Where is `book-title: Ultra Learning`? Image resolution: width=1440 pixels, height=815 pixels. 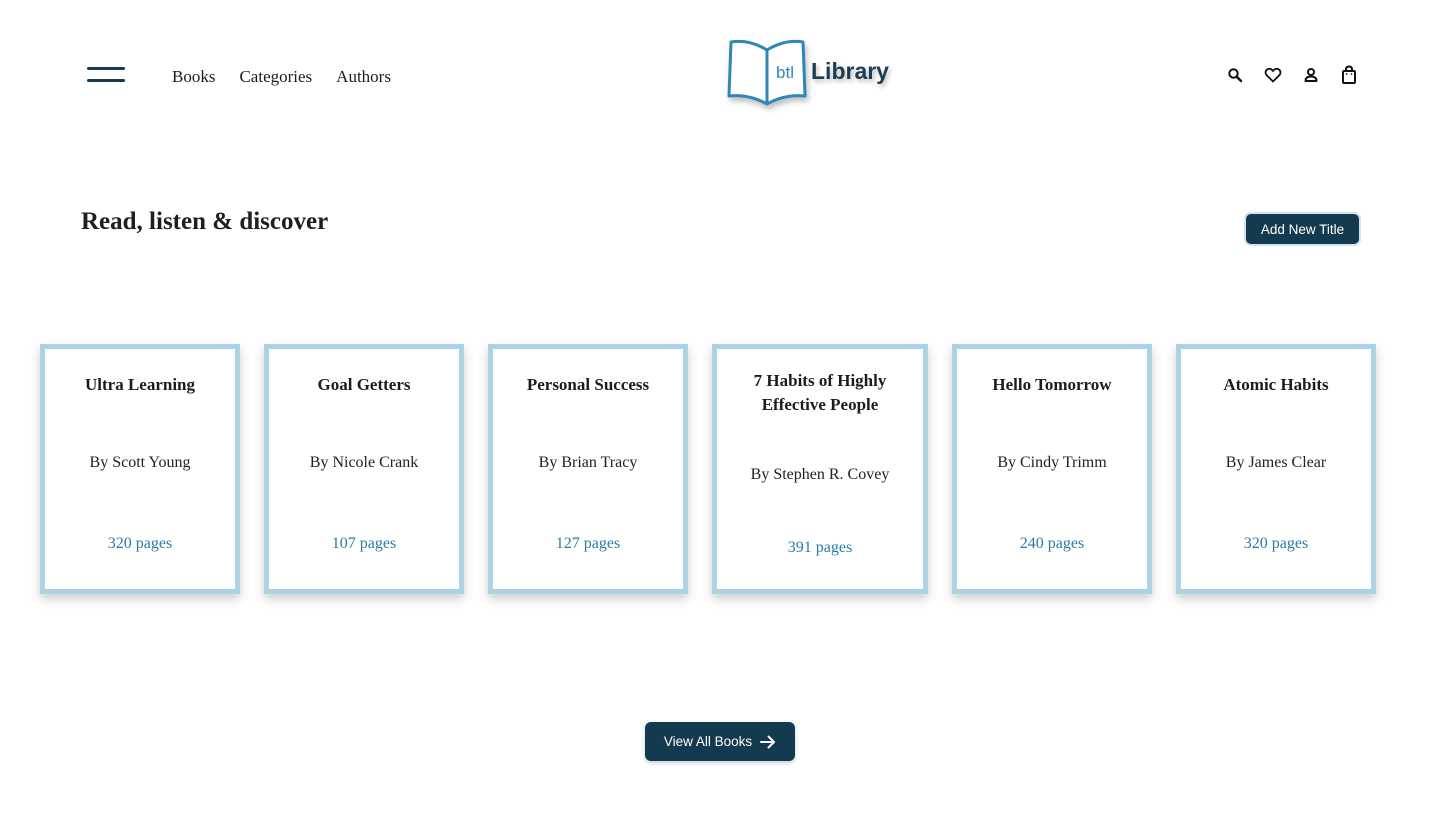
book-title: Ultra Learning is located at coordinates (140, 384).